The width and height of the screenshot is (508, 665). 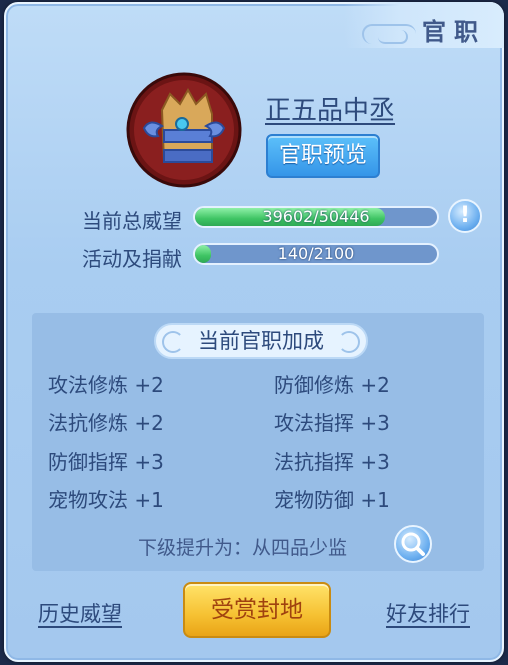 What do you see at coordinates (454, 32) in the screenshot?
I see `panel-title: 官职` at bounding box center [454, 32].